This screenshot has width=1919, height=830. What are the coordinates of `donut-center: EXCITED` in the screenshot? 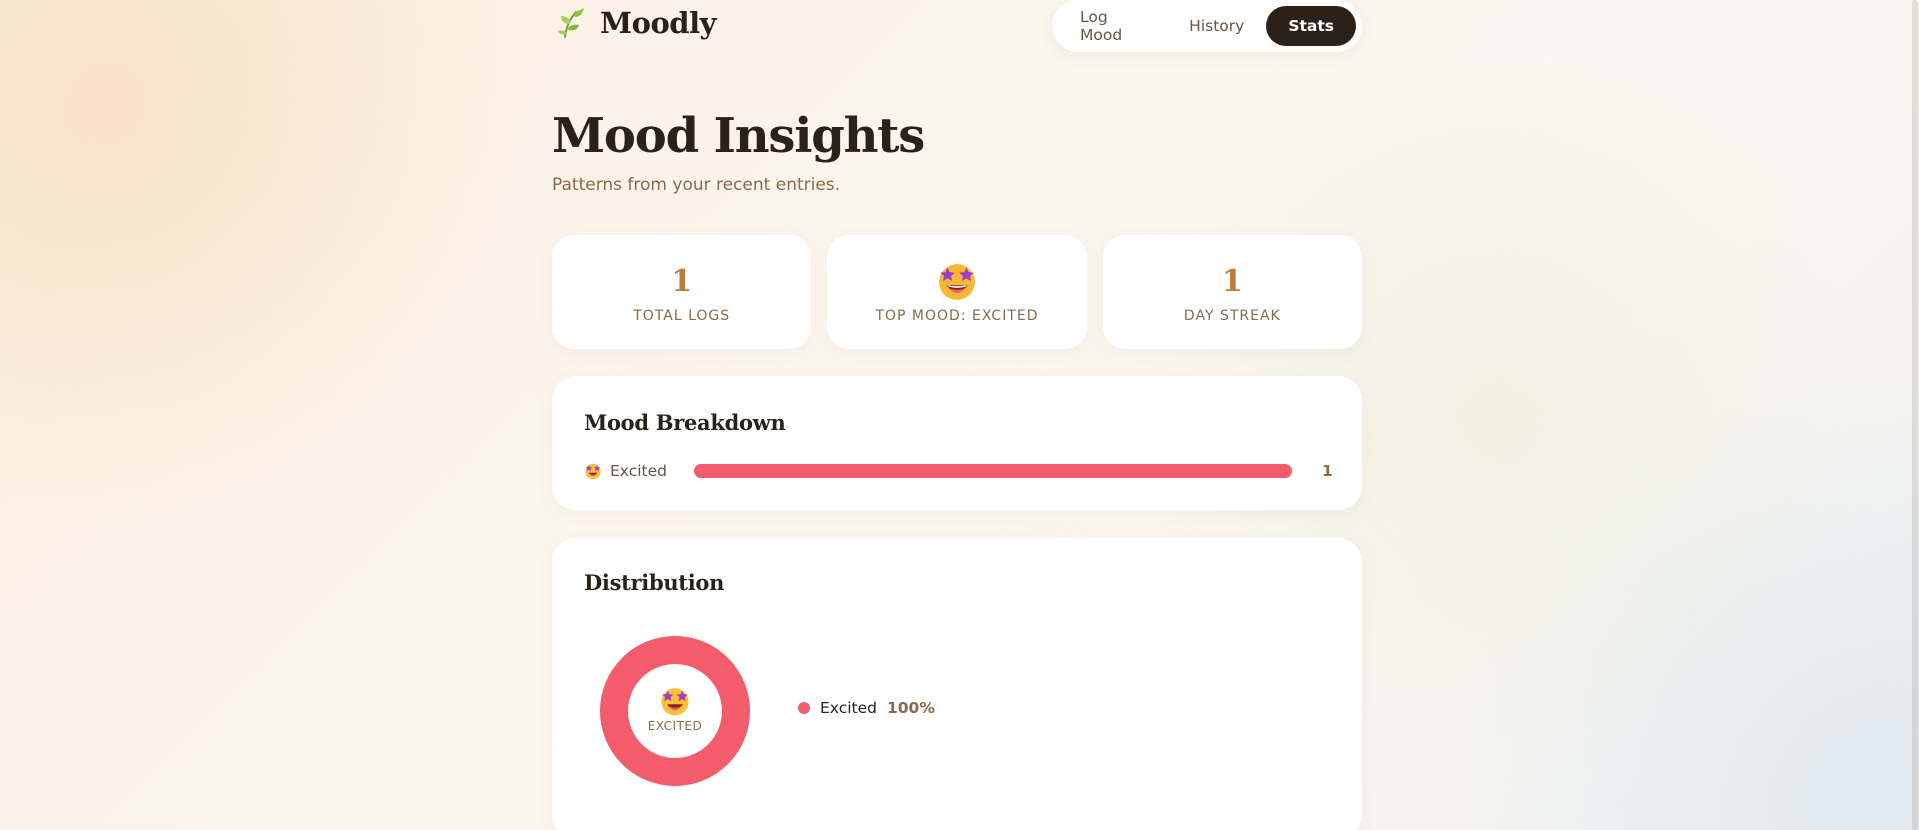 It's located at (675, 711).